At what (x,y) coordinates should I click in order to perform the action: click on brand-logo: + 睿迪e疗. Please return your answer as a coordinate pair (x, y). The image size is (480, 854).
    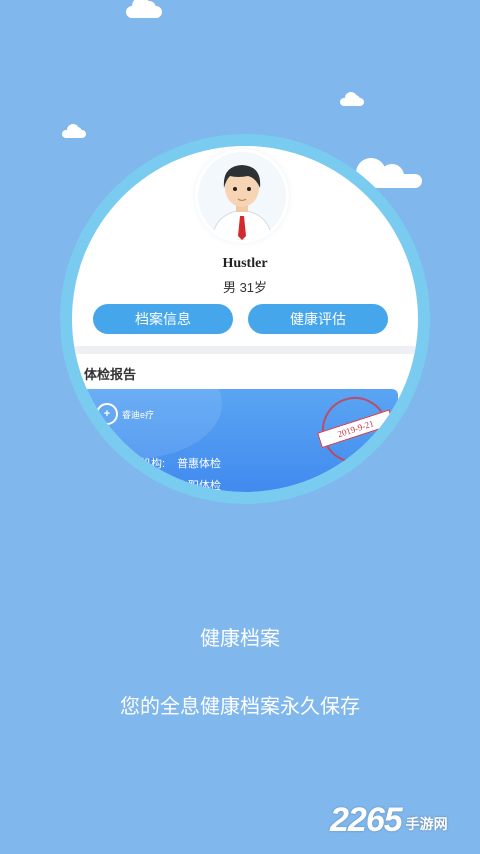
    Looking at the image, I should click on (125, 414).